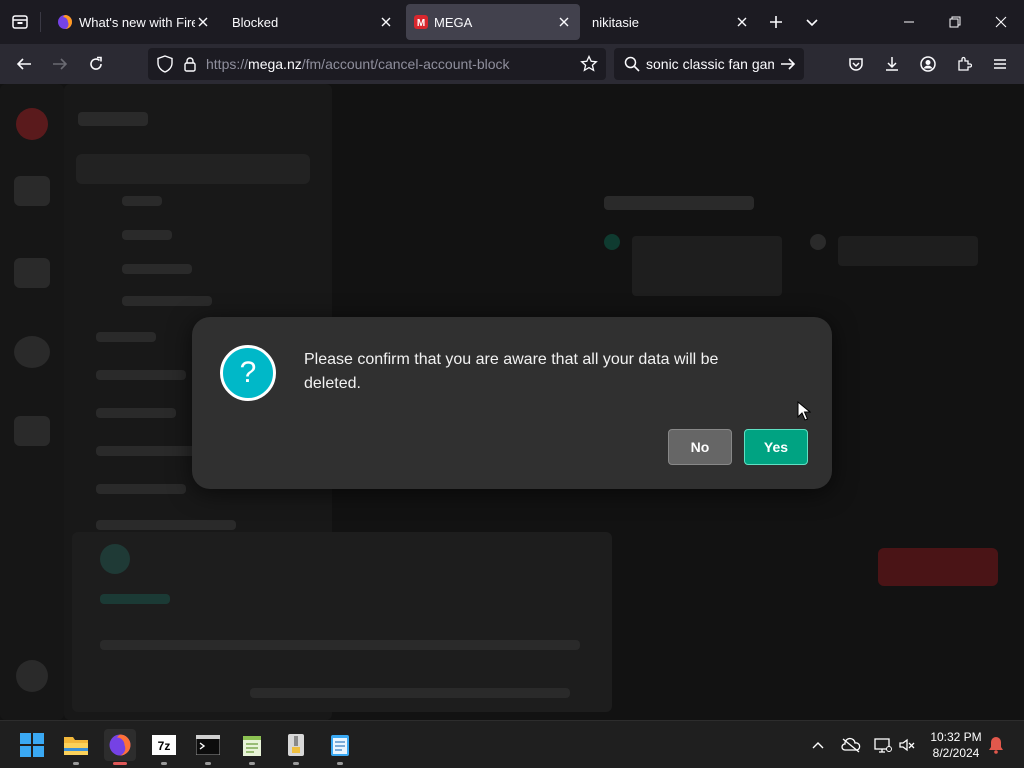  I want to click on taskbar-file-explorer, so click(76, 747).